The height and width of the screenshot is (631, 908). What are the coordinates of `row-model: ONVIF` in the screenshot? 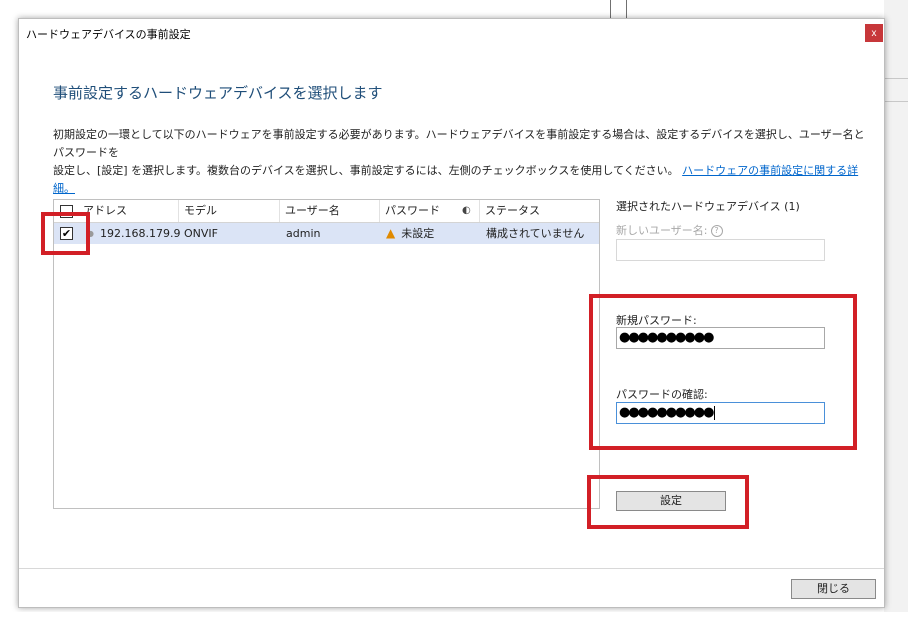 It's located at (201, 233).